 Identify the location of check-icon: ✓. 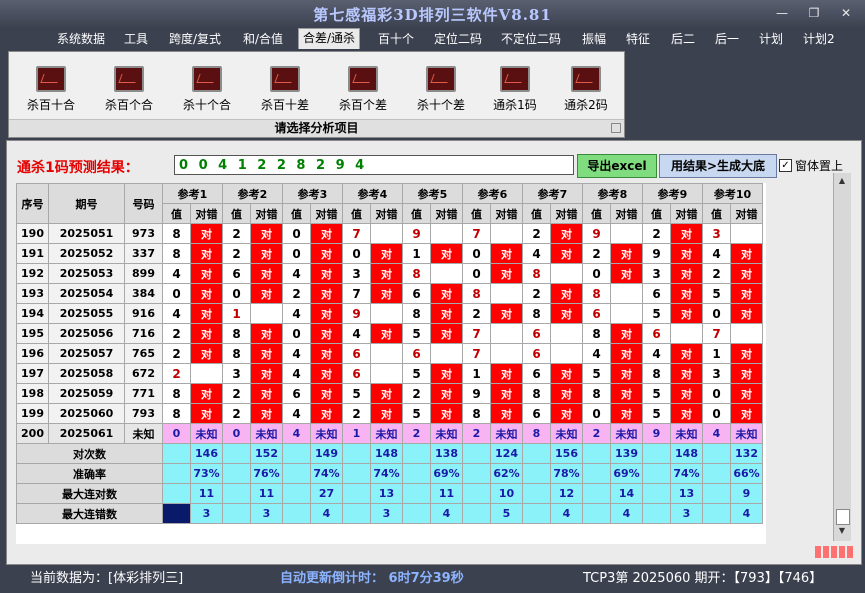
(785, 165).